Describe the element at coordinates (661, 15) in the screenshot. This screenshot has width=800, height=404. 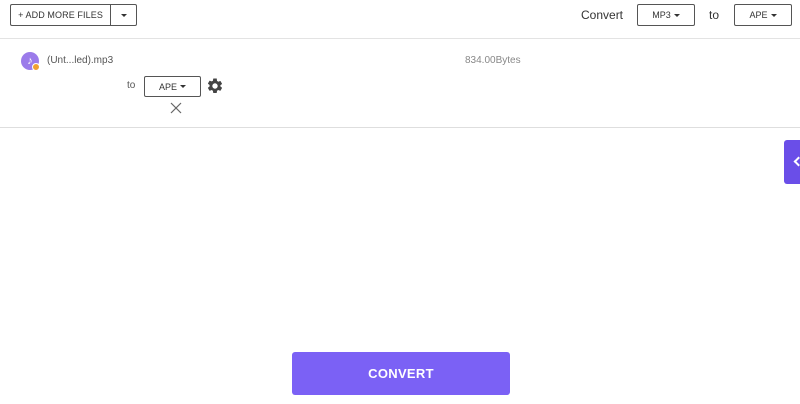
I see `source-format-value: MP3` at that location.